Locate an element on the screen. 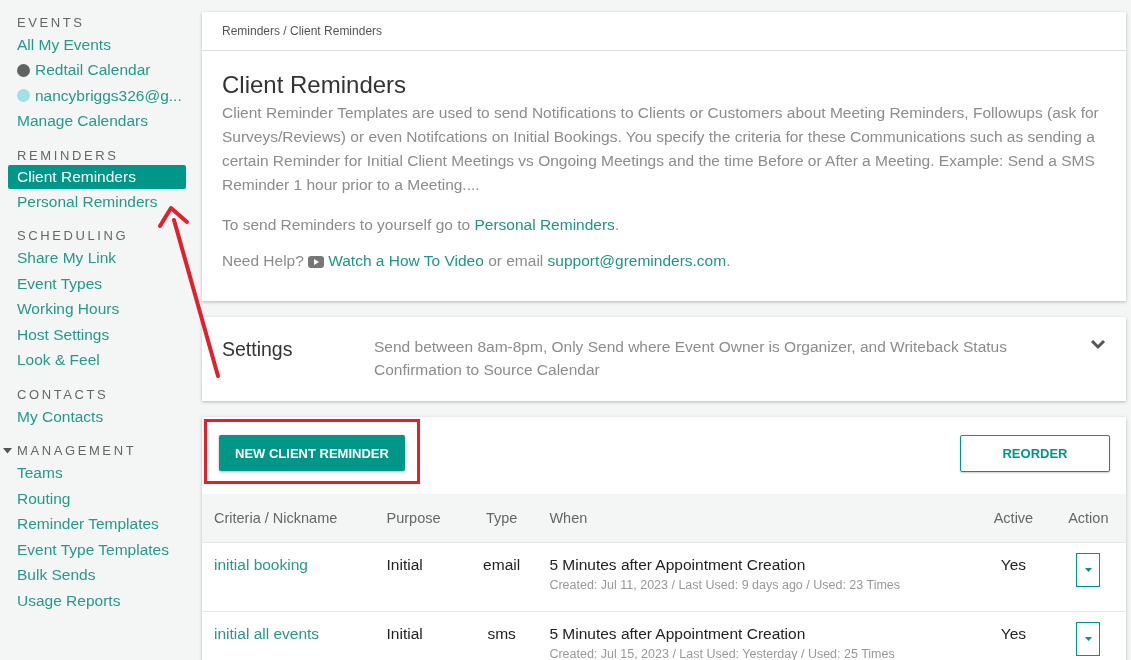  page-title: Client Reminders is located at coordinates (315, 85).